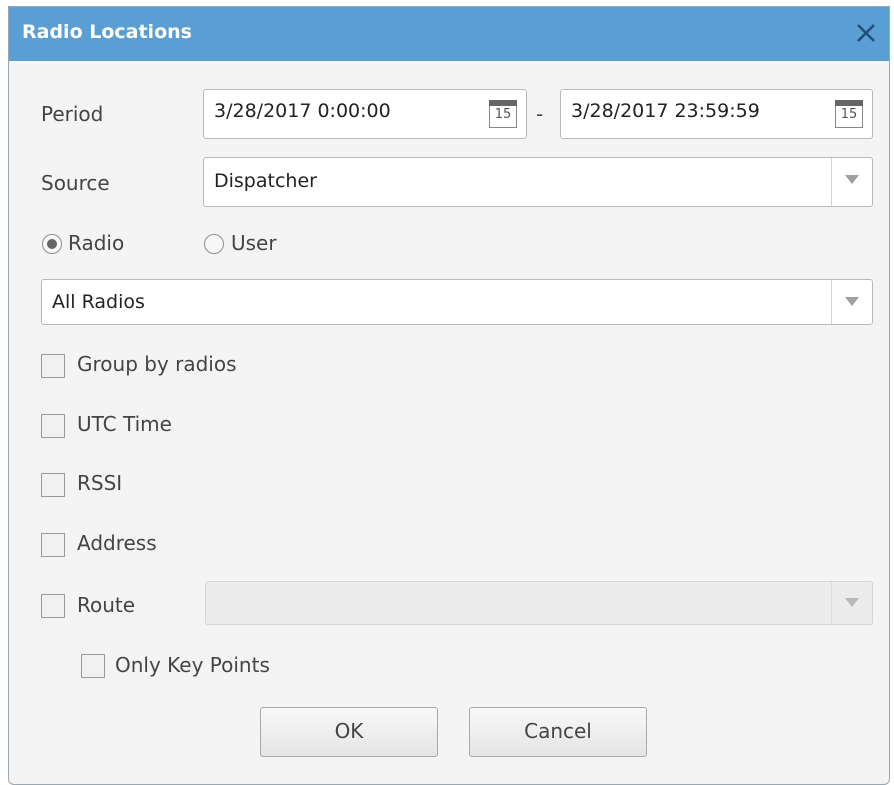 This screenshot has height=785, width=894. Describe the element at coordinates (538, 182) in the screenshot. I see `source-select: Dispatcher` at that location.